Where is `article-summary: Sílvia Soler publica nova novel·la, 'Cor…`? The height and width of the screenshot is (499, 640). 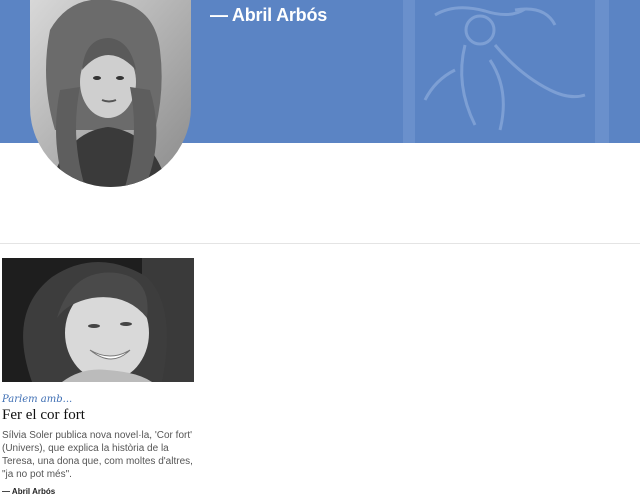
article-summary: Sílvia Soler publica nova novel·la, 'Cor… is located at coordinates (97, 455).